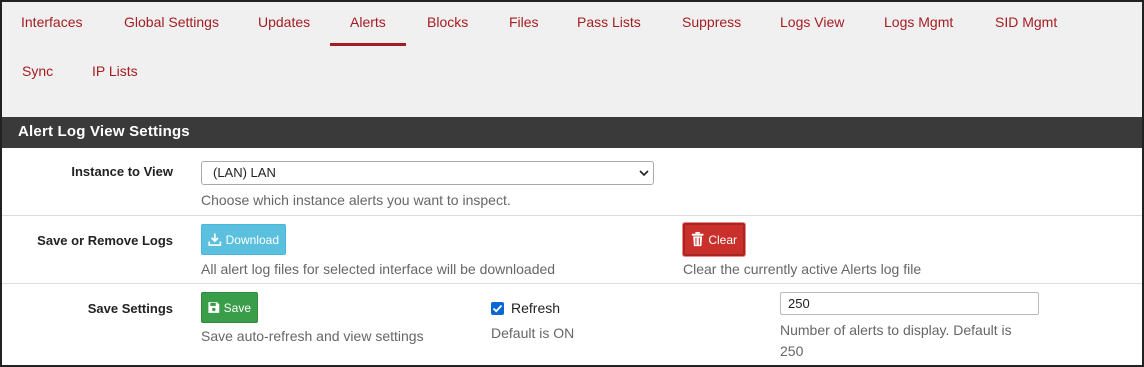 Image resolution: width=1144 pixels, height=367 pixels. Describe the element at coordinates (609, 22) in the screenshot. I see `tab-pass-lists: Pass Lists` at that location.